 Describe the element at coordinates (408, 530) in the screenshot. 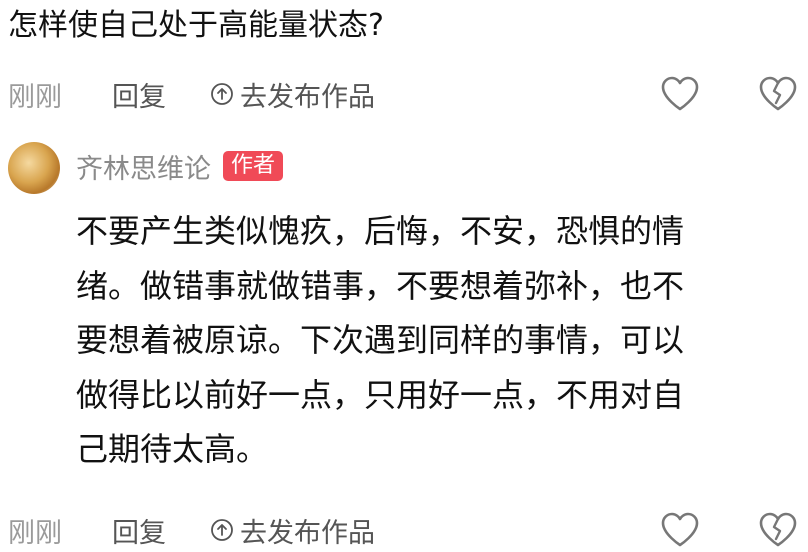

I see `reply-actions: 刚刚 回复 去发布作品` at that location.